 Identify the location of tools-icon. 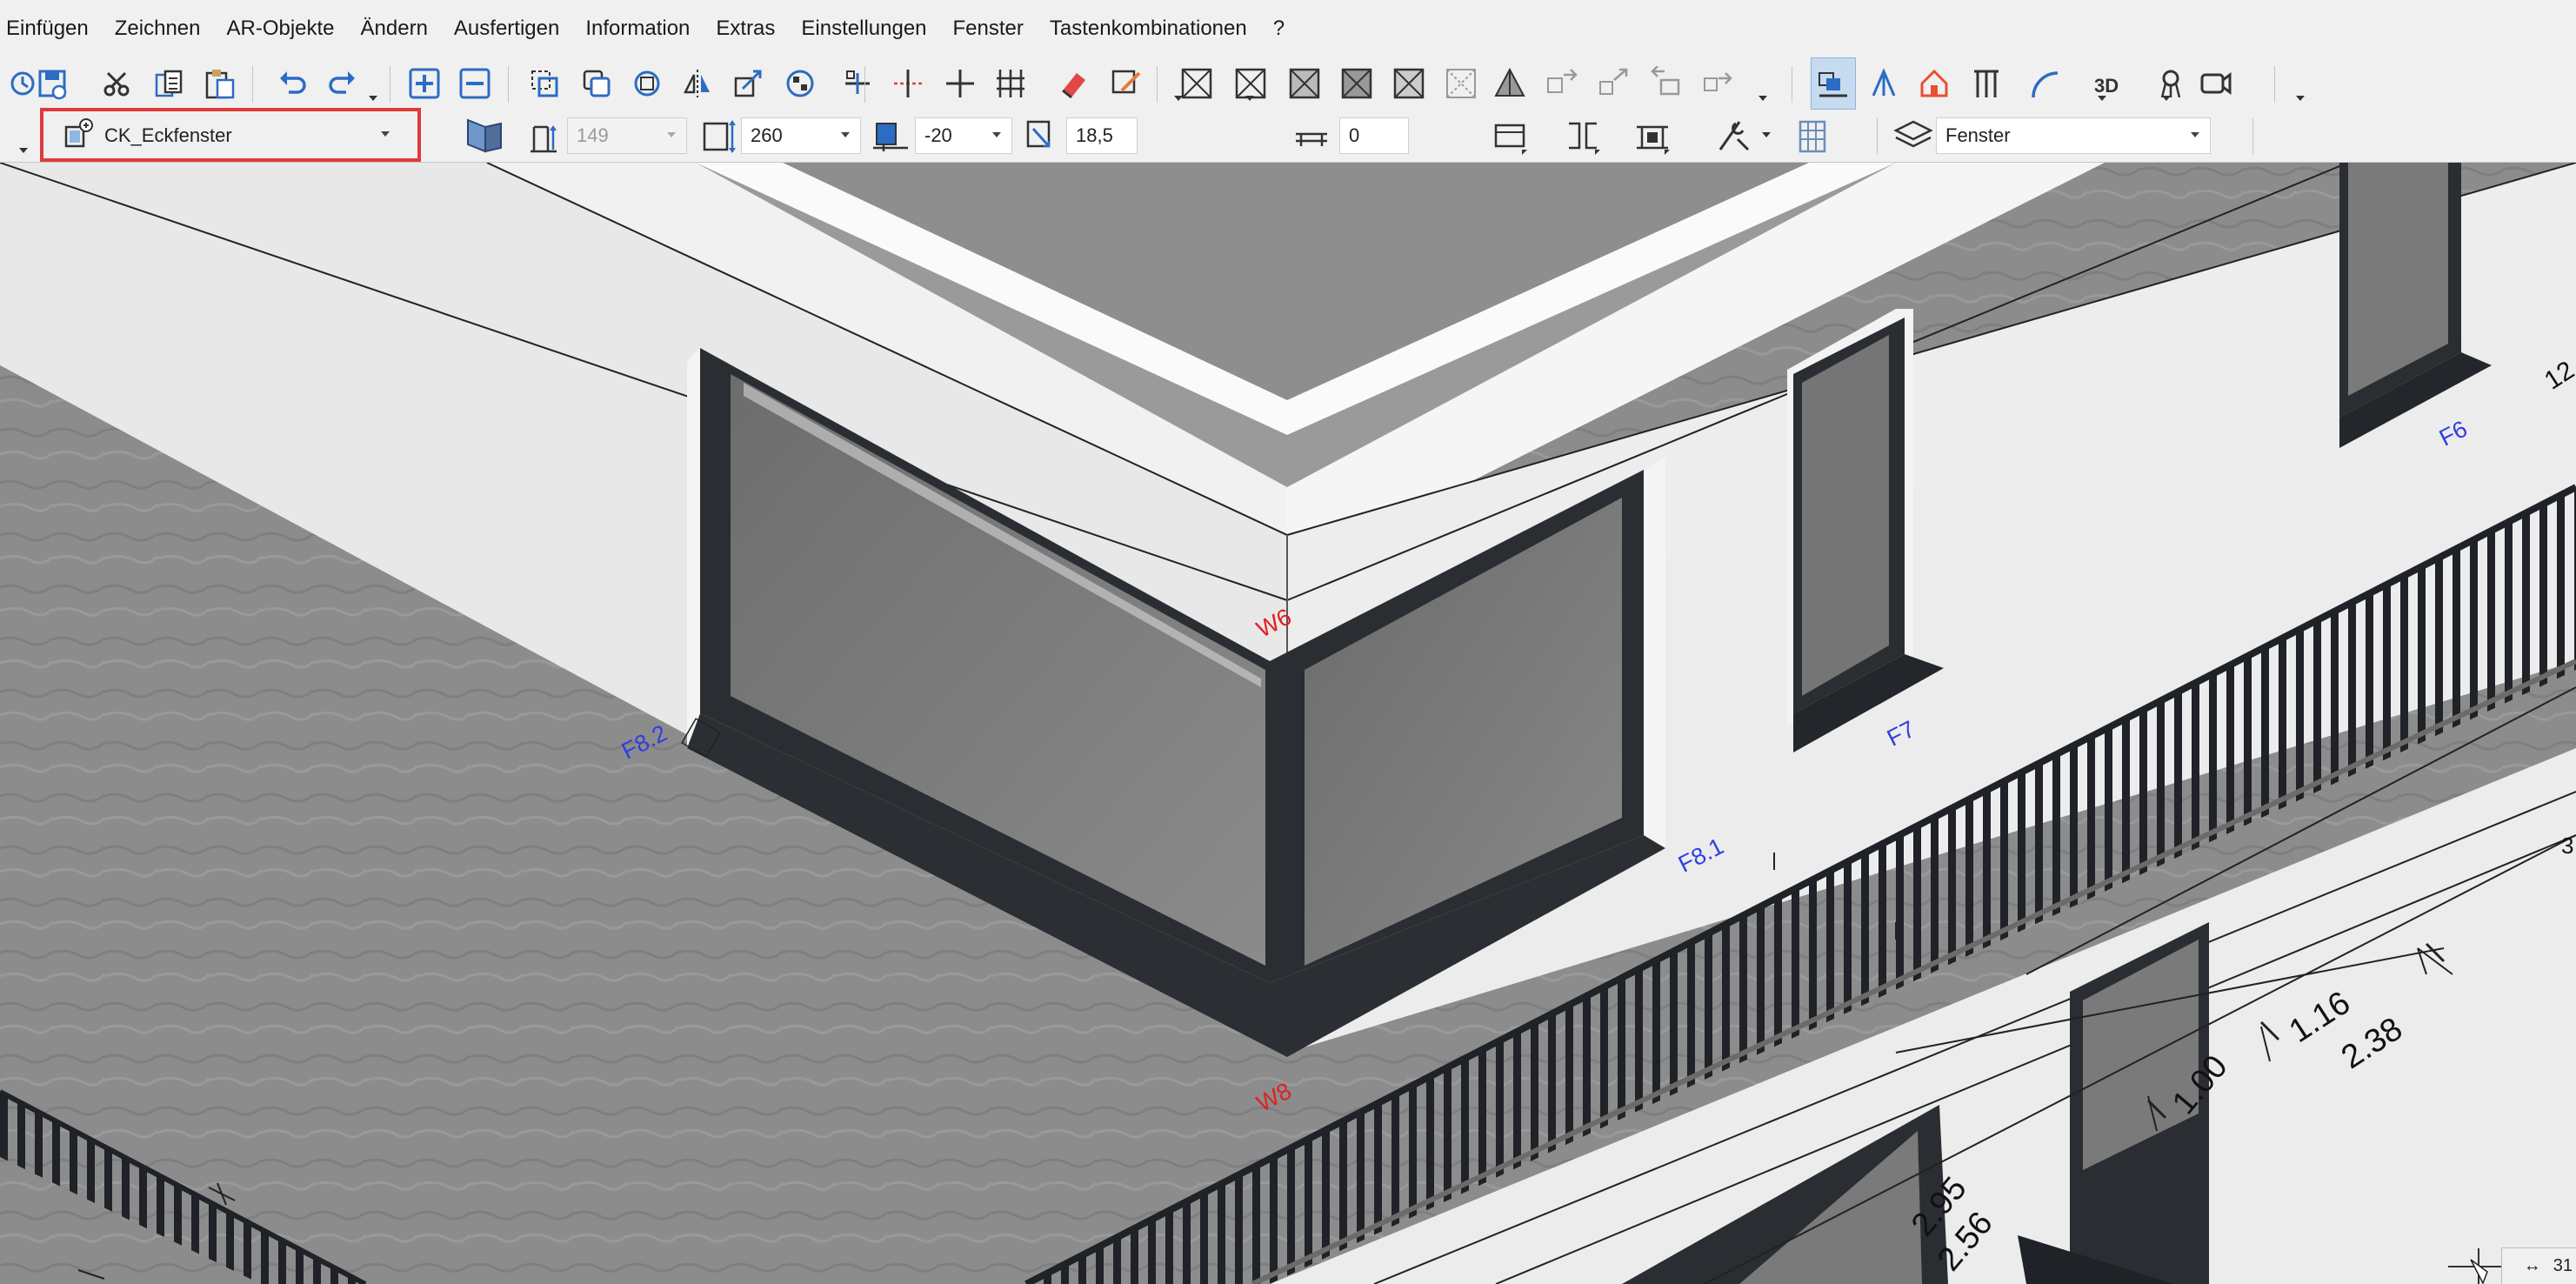
(1732, 136).